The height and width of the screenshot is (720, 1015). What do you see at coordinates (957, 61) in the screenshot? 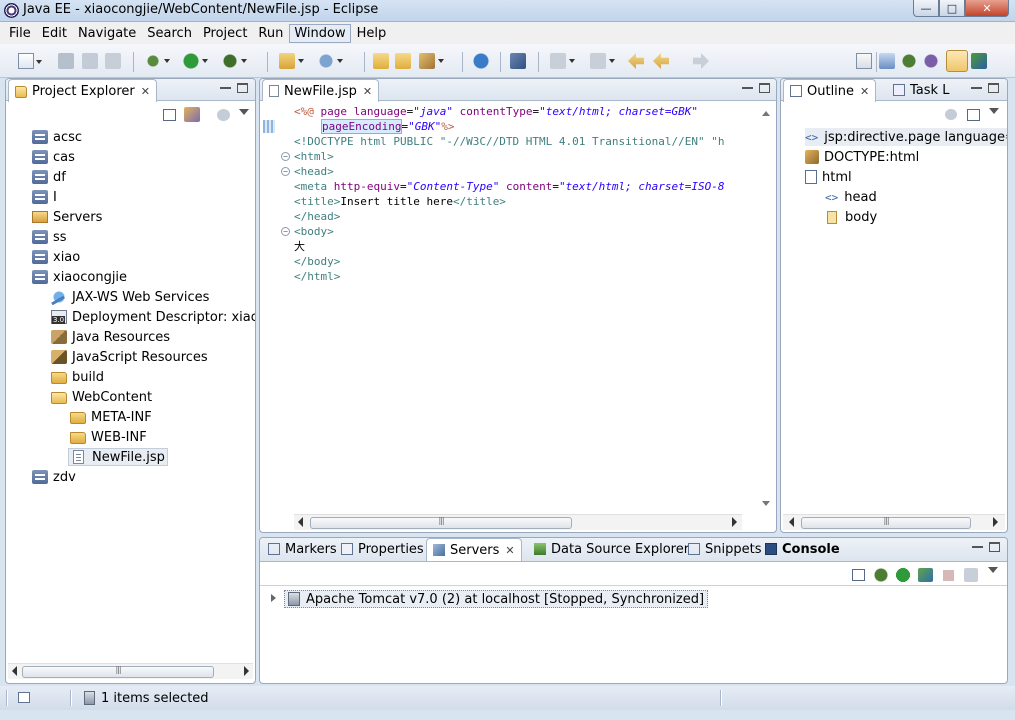
I see `javaee-perspective-icon` at bounding box center [957, 61].